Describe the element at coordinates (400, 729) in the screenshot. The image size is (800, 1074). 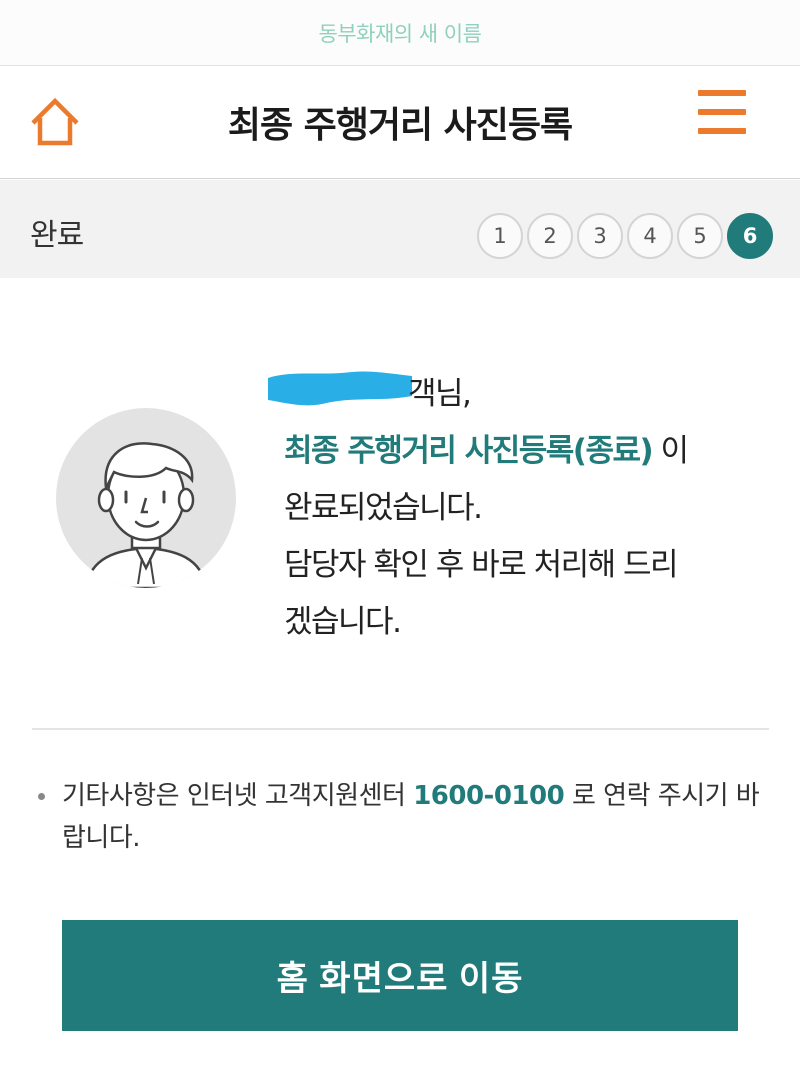
I see `section-divider` at that location.